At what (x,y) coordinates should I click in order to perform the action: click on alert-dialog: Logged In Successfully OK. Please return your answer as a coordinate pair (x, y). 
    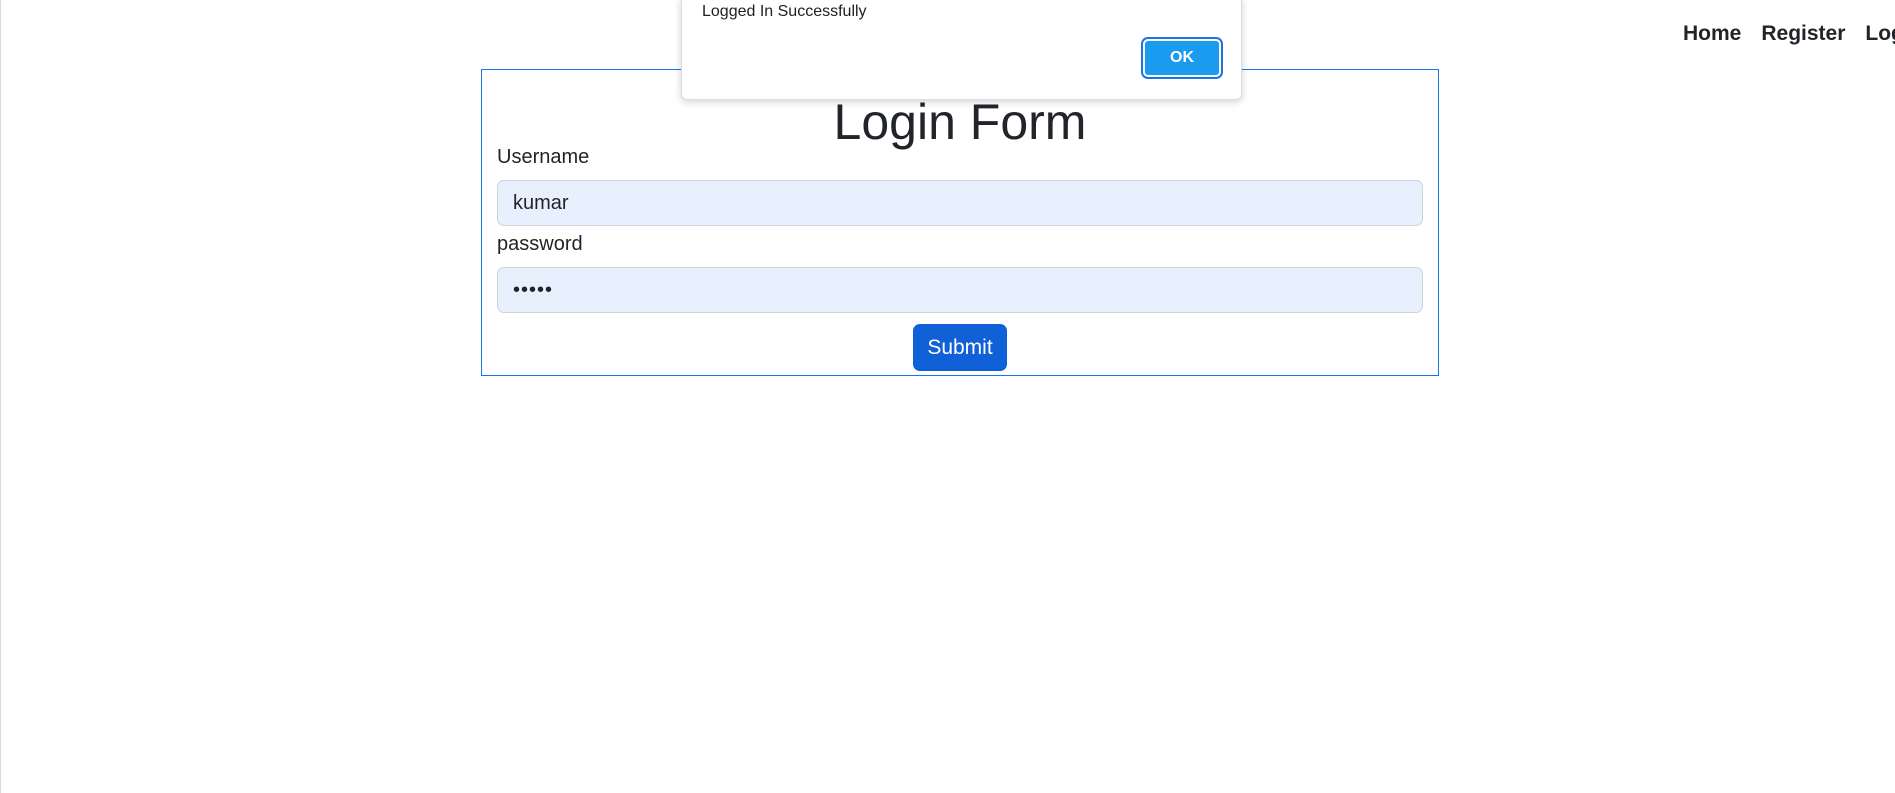
    Looking at the image, I should click on (961, 50).